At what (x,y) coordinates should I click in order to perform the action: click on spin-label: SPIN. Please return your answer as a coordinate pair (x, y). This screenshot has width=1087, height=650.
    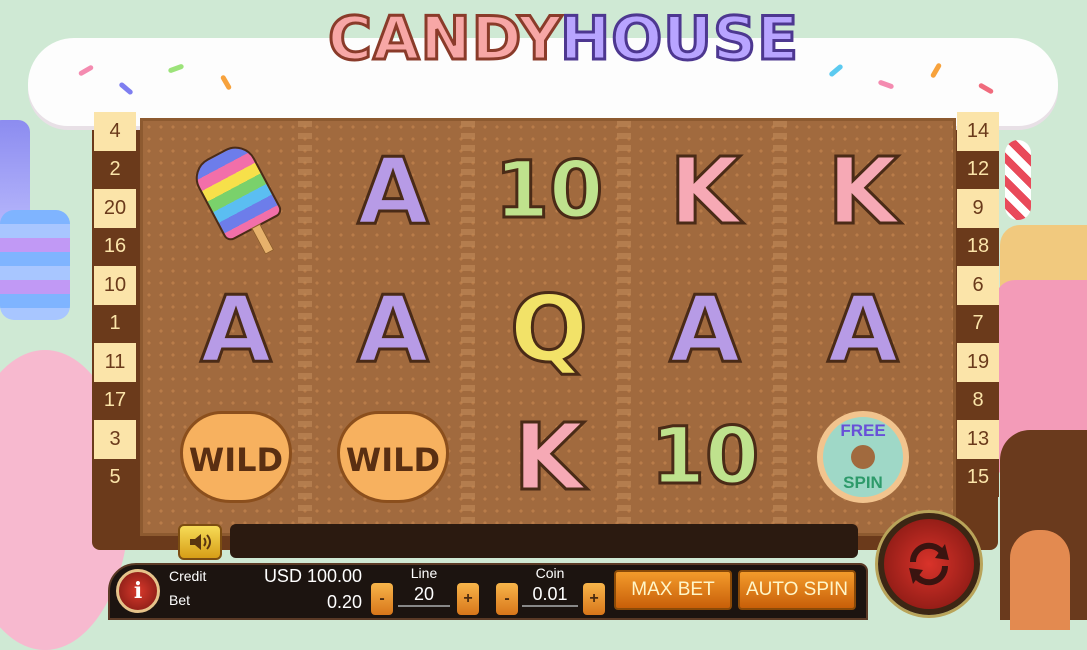
    Looking at the image, I should click on (863, 482).